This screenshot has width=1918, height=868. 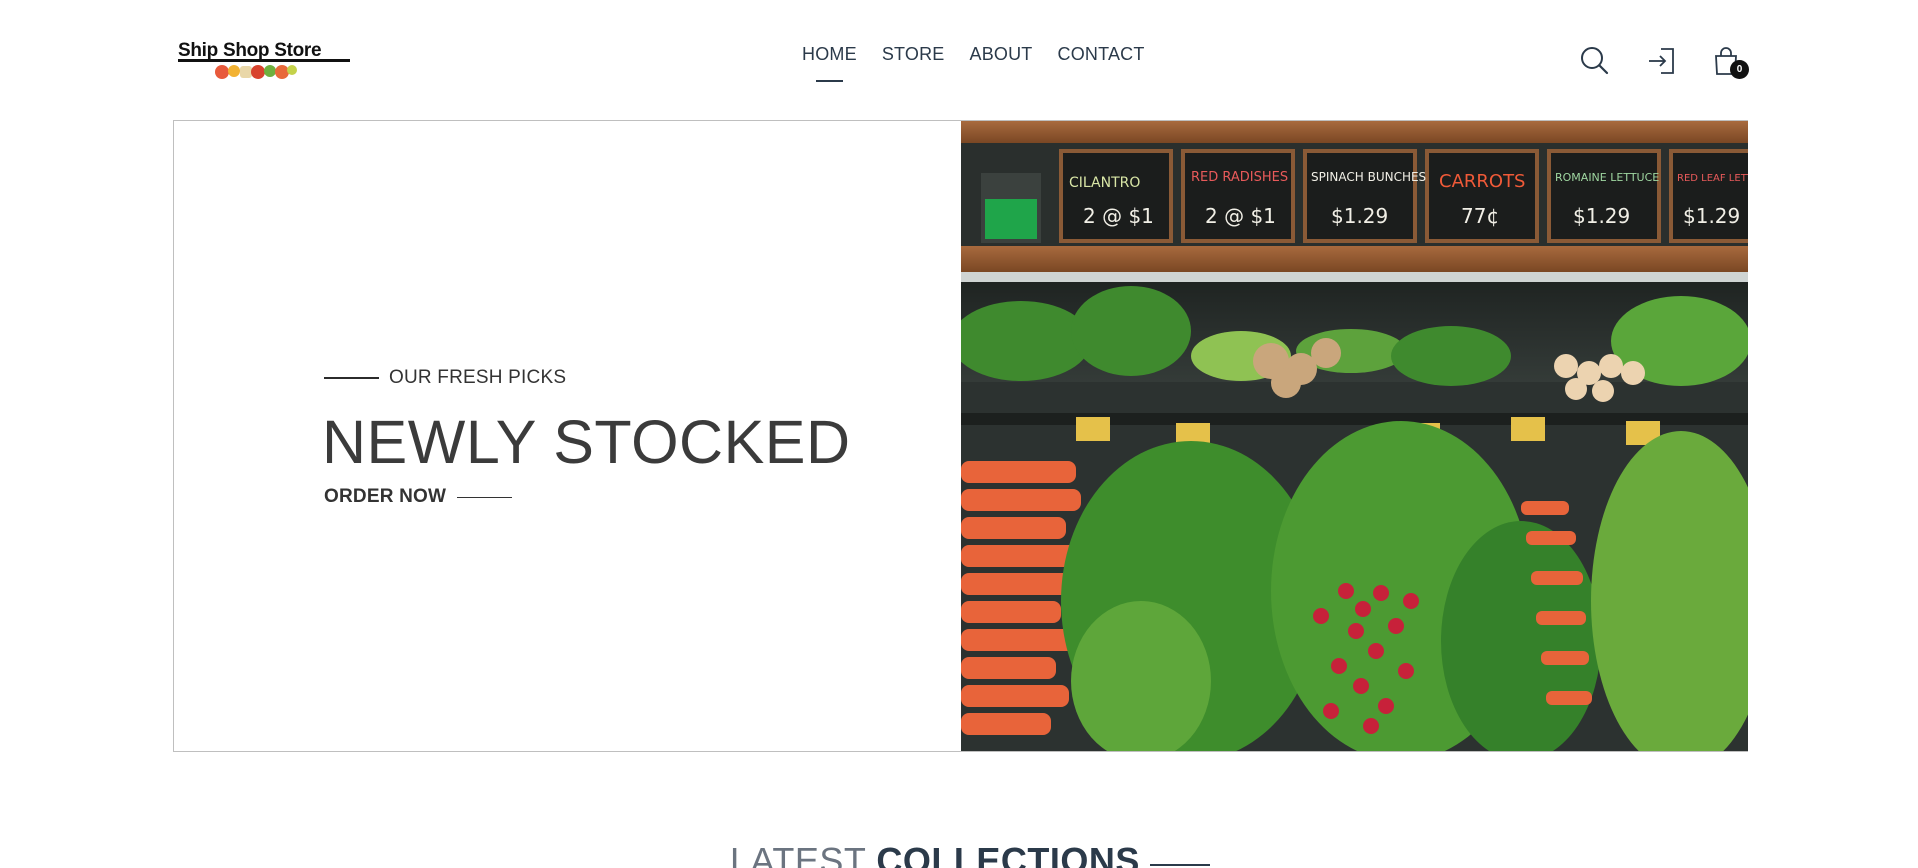 I want to click on brand-logo: Ship Shop Store, so click(x=264, y=60).